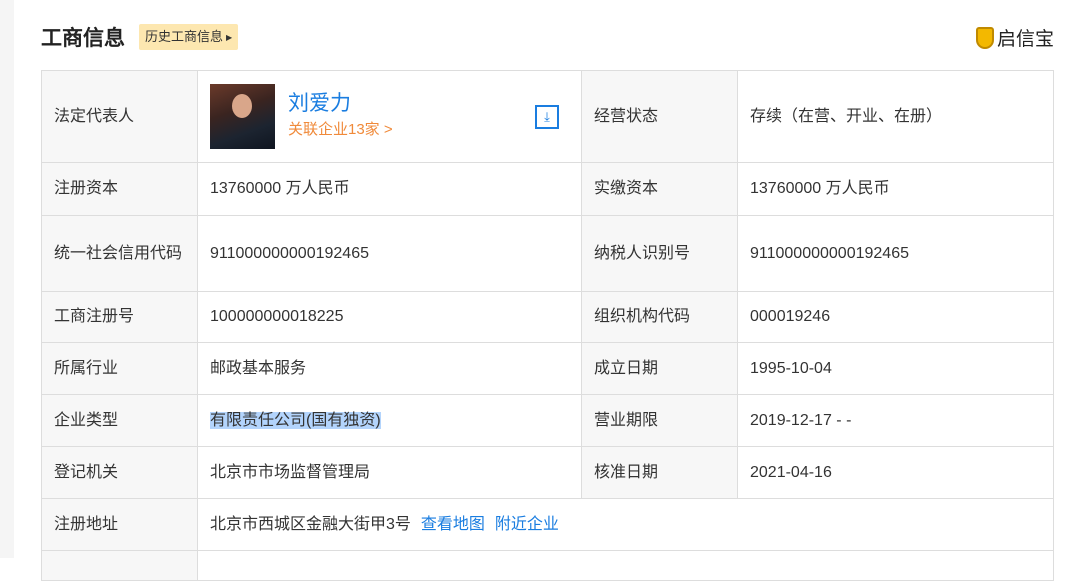 Image resolution: width=1080 pixels, height=581 pixels. What do you see at coordinates (625, 524) in the screenshot?
I see `address-cell: 北京市西城区金融大街甲3号 查看地图 附近企业` at bounding box center [625, 524].